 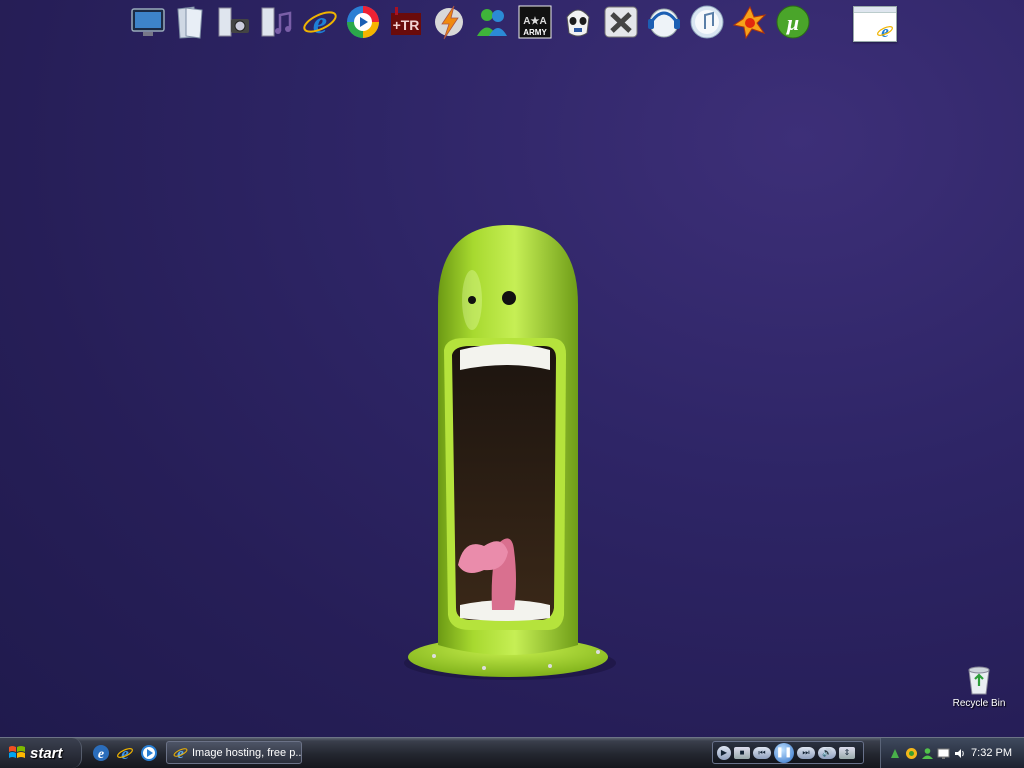 What do you see at coordinates (827, 752) in the screenshot?
I see `volume-icon: 🔊` at bounding box center [827, 752].